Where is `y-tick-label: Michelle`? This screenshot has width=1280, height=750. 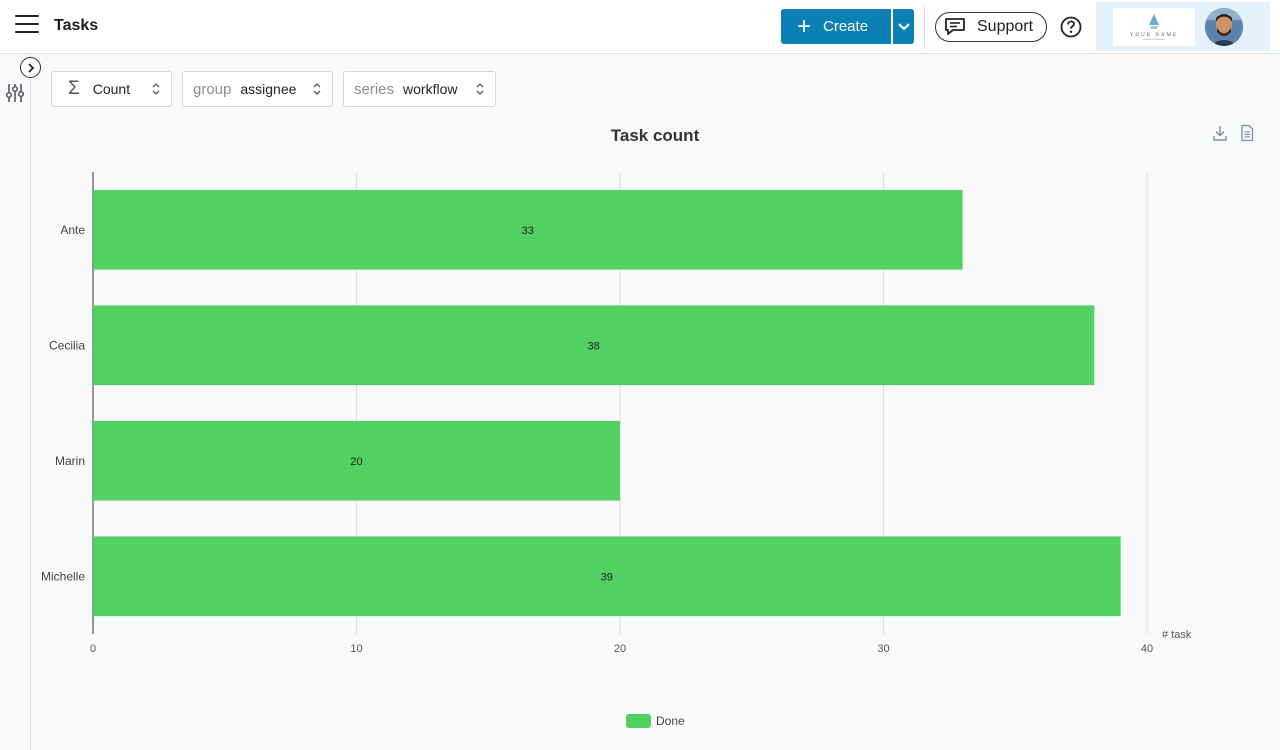
y-tick-label: Michelle is located at coordinates (63, 576).